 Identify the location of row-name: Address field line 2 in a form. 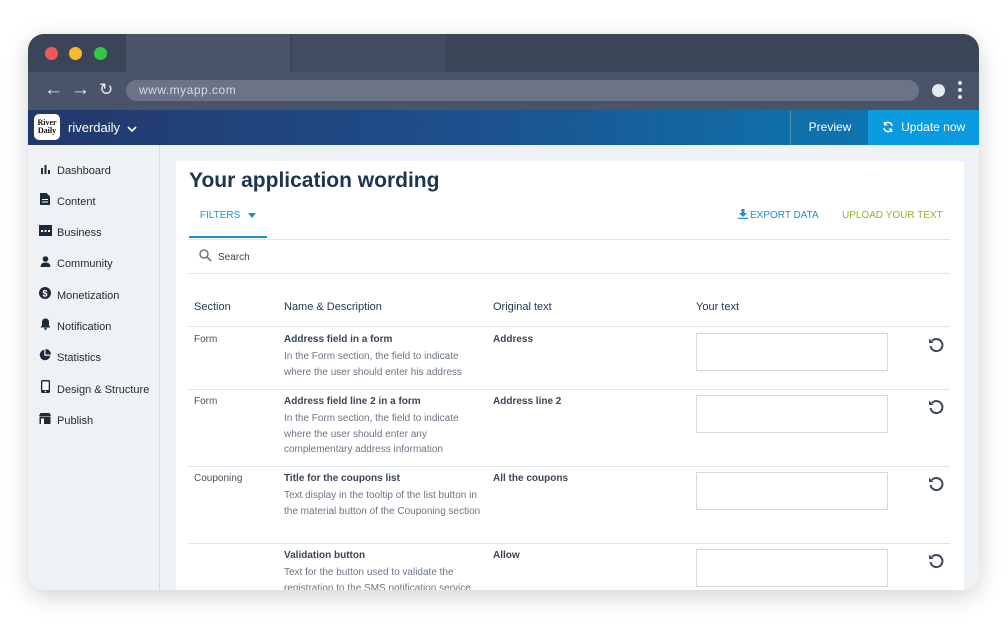
(352, 401).